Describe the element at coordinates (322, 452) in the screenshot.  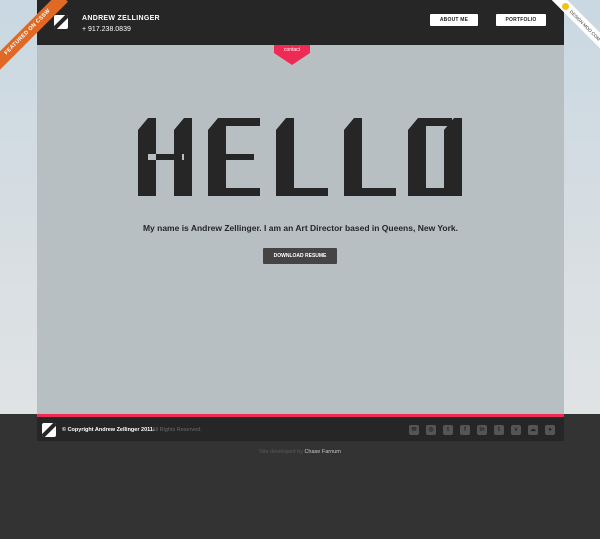
I see `credit-author-link: Chase Farnum` at that location.